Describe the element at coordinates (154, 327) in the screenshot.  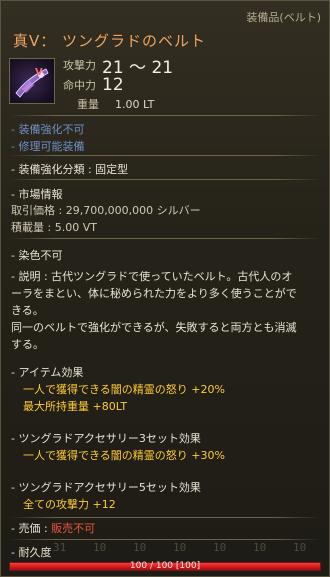
I see `description-line: 同一のベルトで強化ができるが、失敗すると両方とも消滅` at that location.